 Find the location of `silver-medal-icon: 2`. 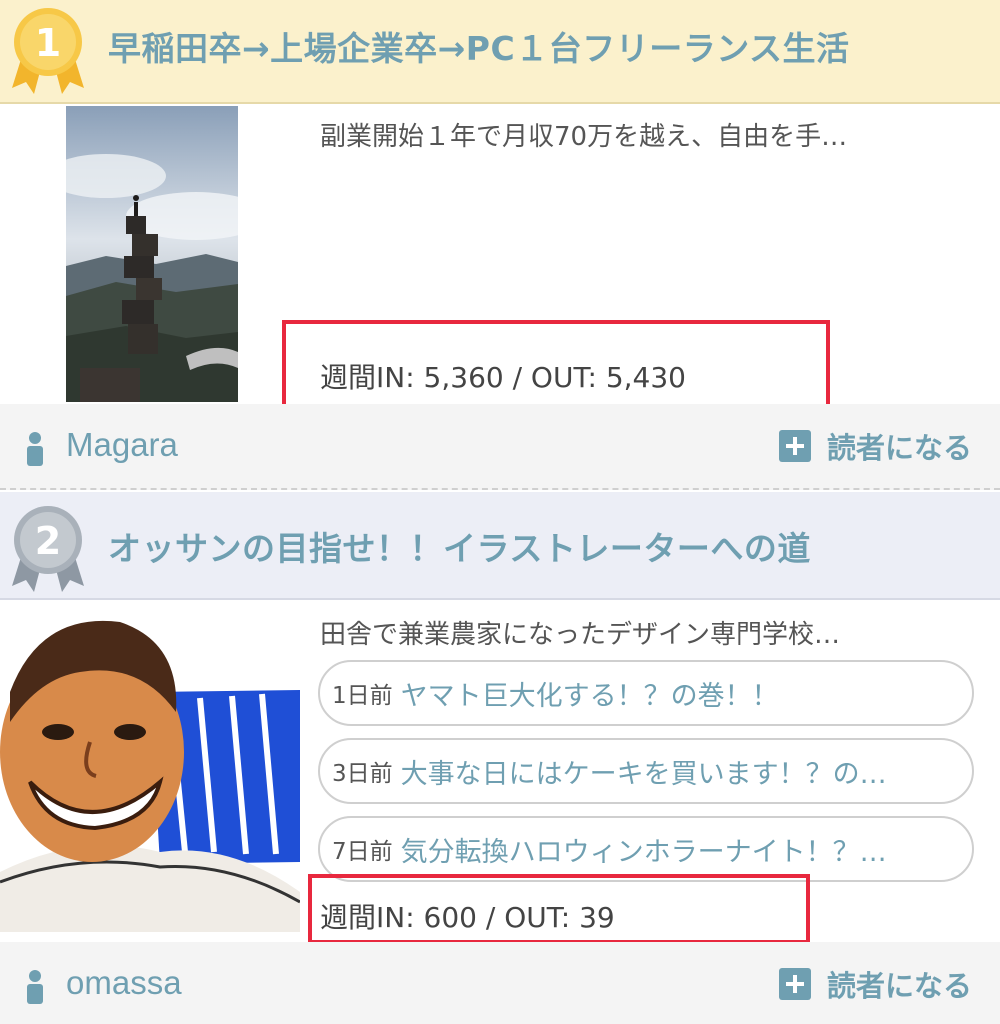

silver-medal-icon: 2 is located at coordinates (48, 549).